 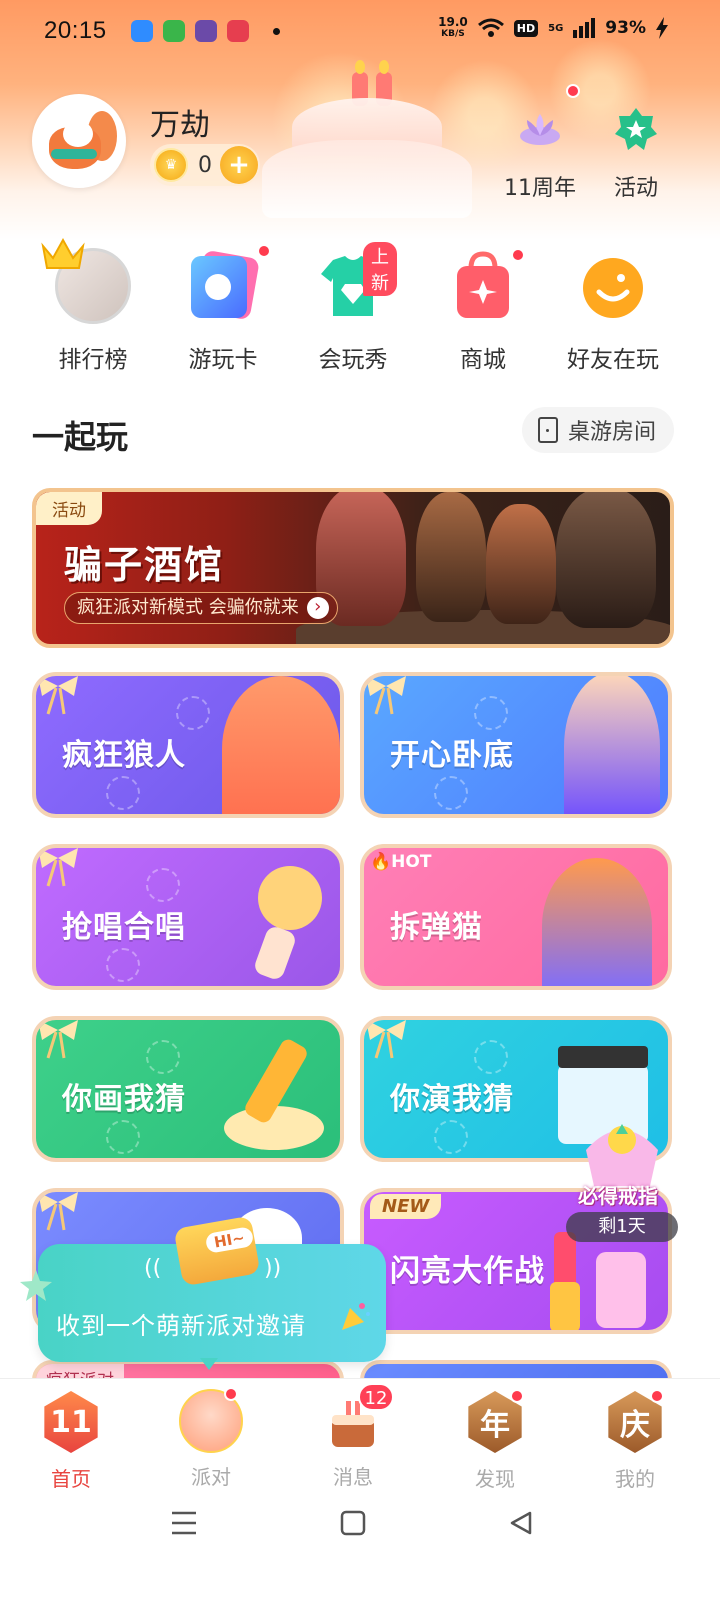 I want to click on status-bar: 20:15 19.0 KB/S HD 5G 93%, so click(x=360, y=31).